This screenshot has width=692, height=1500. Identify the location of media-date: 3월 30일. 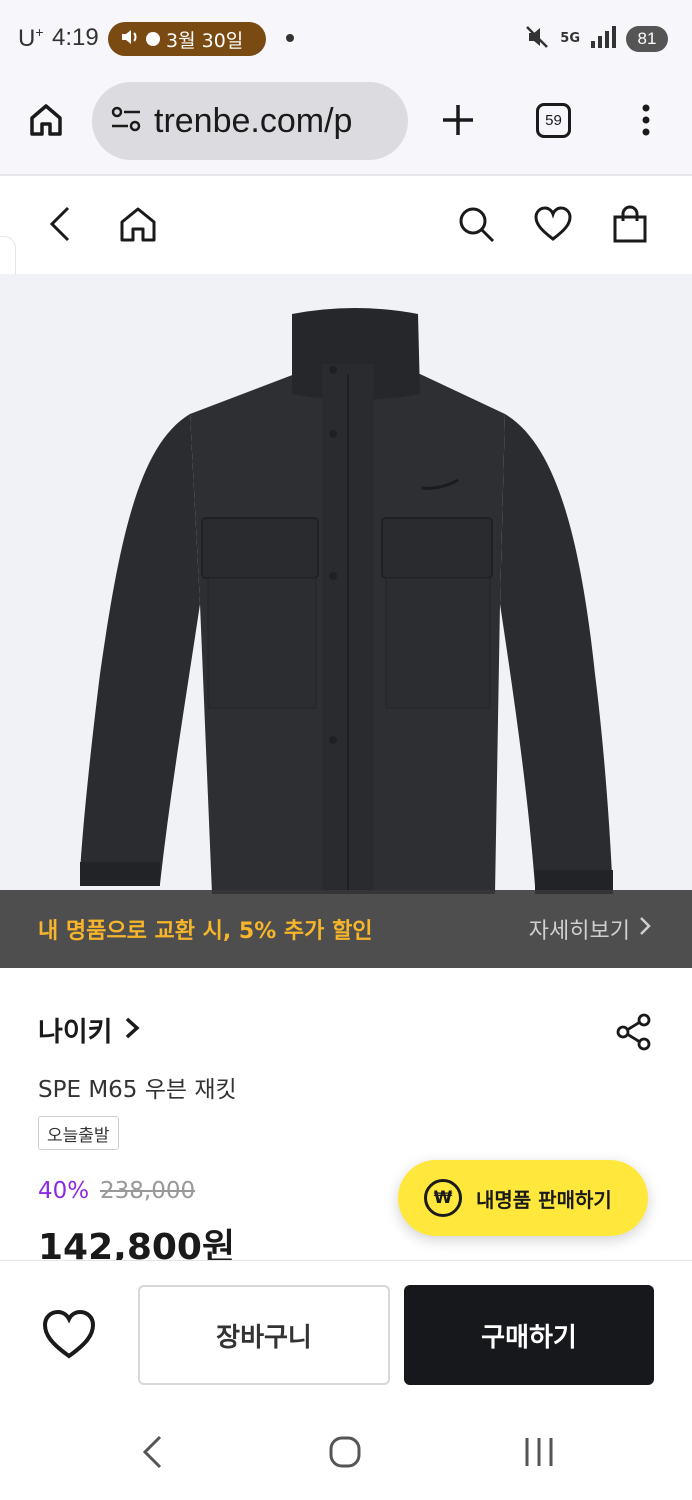
(205, 40).